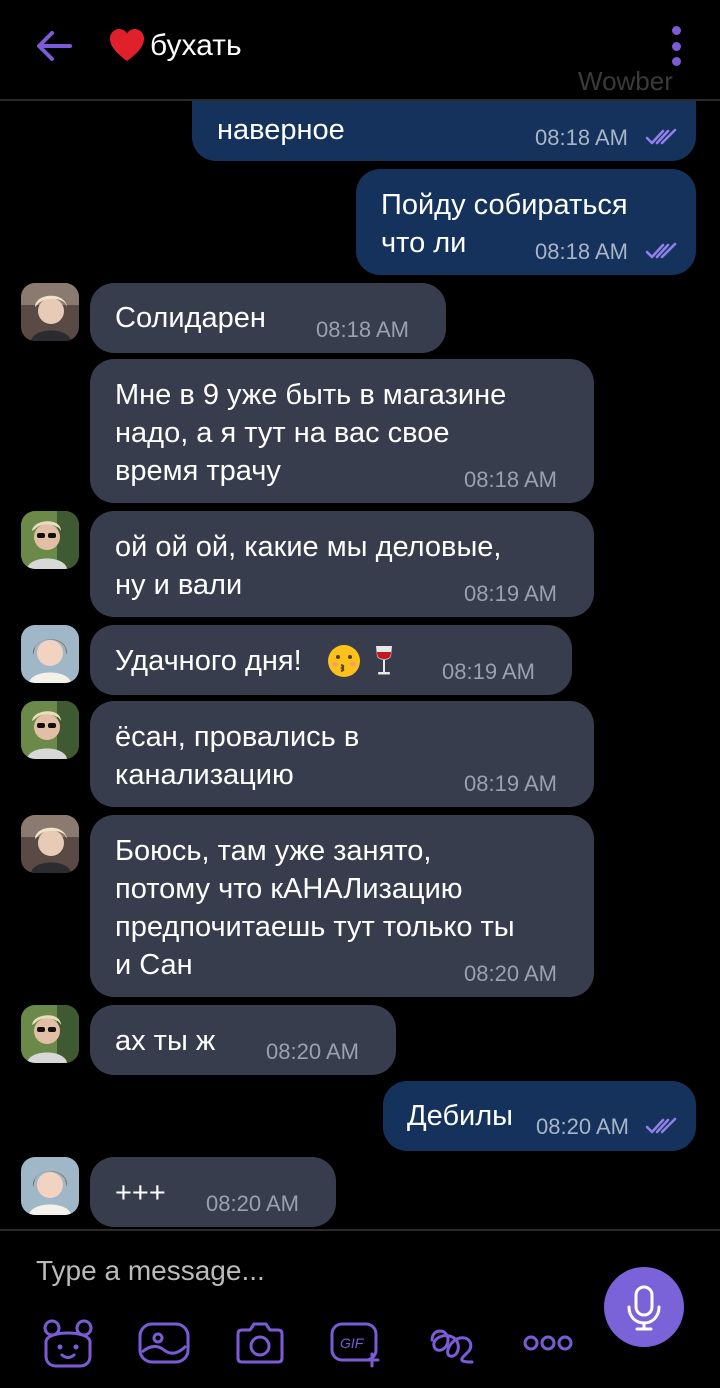 This screenshot has width=720, height=1388. I want to click on message-text: наверное, so click(281, 130).